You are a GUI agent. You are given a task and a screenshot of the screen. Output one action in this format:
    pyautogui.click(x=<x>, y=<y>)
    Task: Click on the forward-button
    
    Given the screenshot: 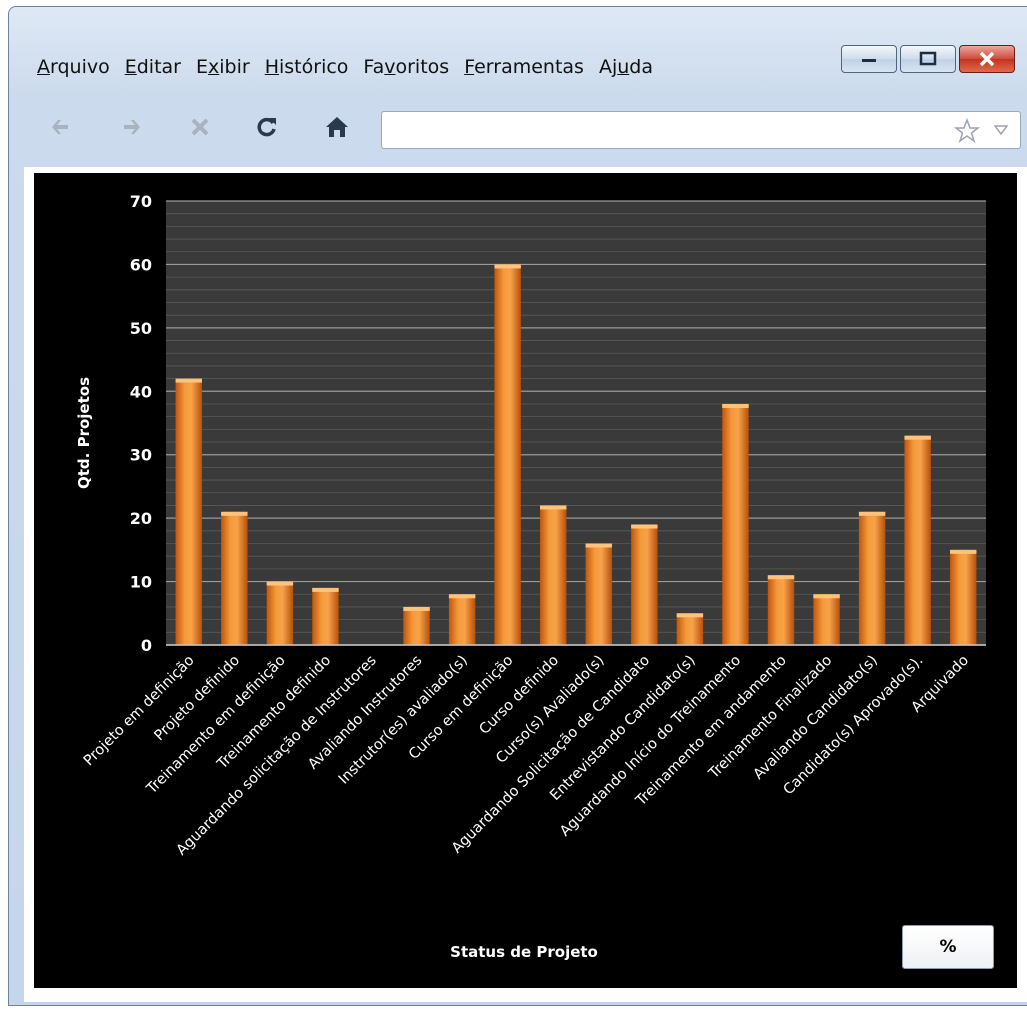 What is the action you would take?
    pyautogui.click(x=132, y=127)
    